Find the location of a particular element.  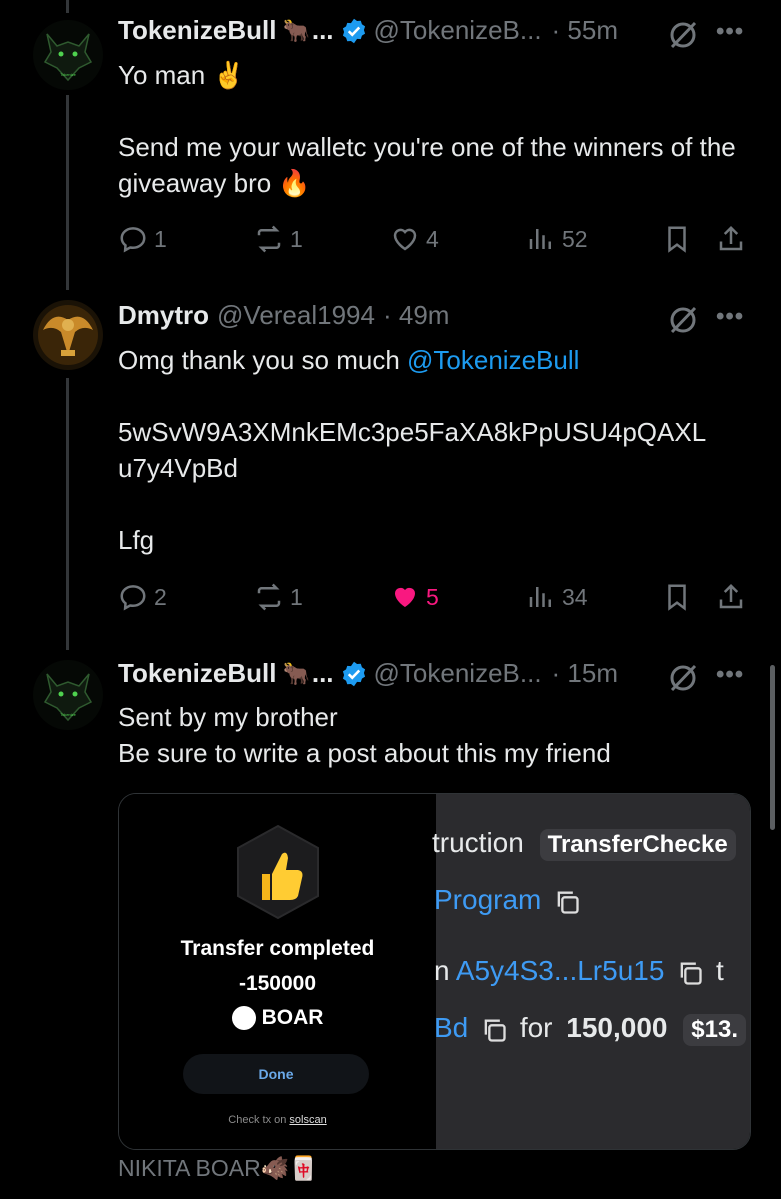

instruction-pill: TransferChecke is located at coordinates (637, 845).